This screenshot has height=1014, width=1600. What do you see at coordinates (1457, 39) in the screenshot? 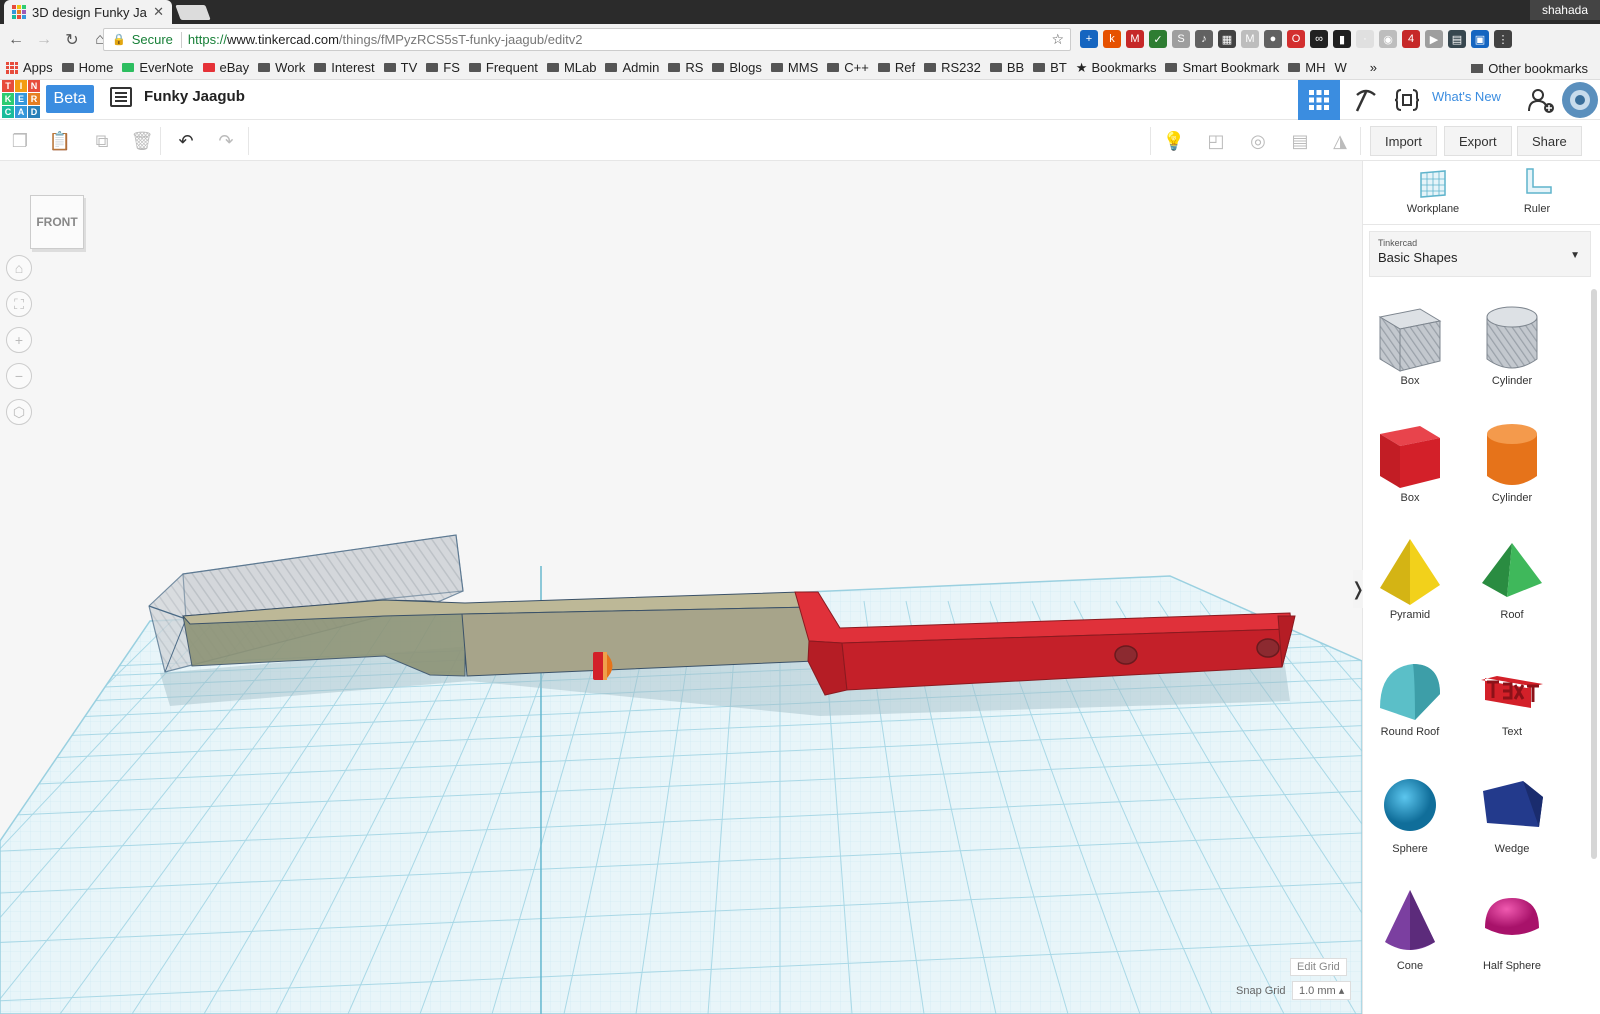
I see `extension-icon: ▤` at bounding box center [1457, 39].